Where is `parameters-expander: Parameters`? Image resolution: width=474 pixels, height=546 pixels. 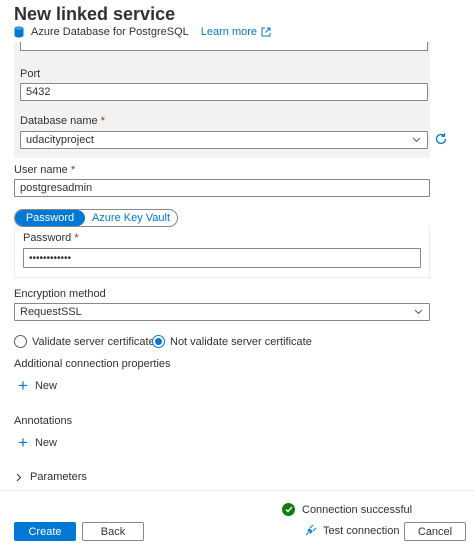
parameters-expander: Parameters is located at coordinates (51, 477).